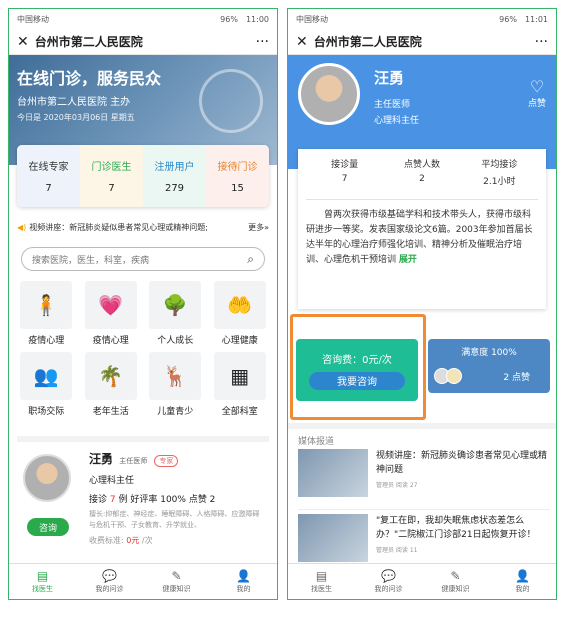 The height and width of the screenshot is (620, 564). I want to click on stats-values: 7 2 2.1小时, so click(422, 178).